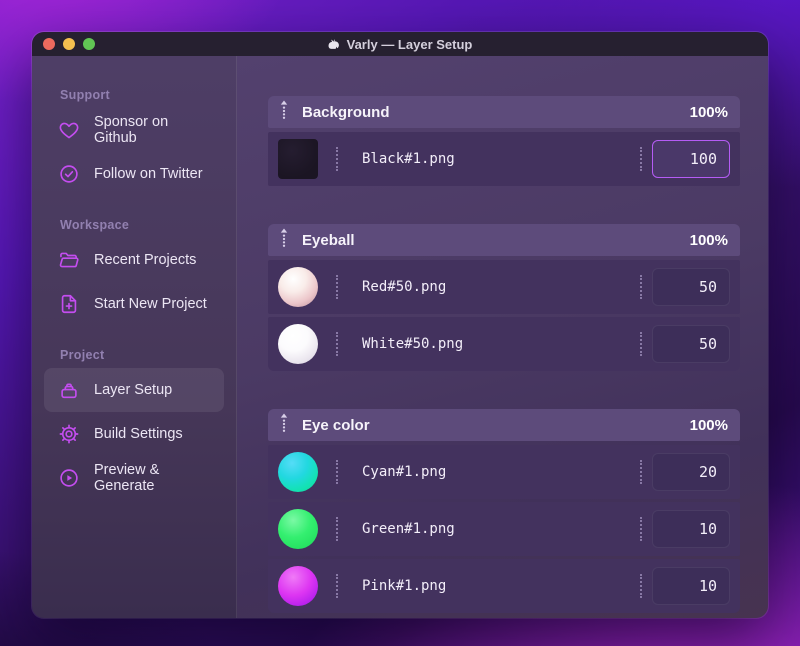 This screenshot has height=646, width=800. I want to click on sidebar-section-label-support: Support, so click(85, 95).